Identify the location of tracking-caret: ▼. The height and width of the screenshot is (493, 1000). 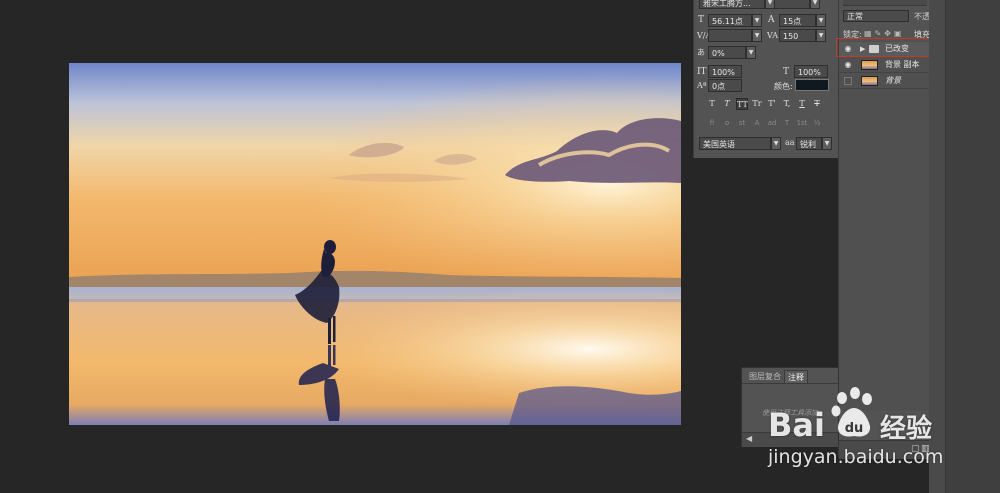
(821, 35).